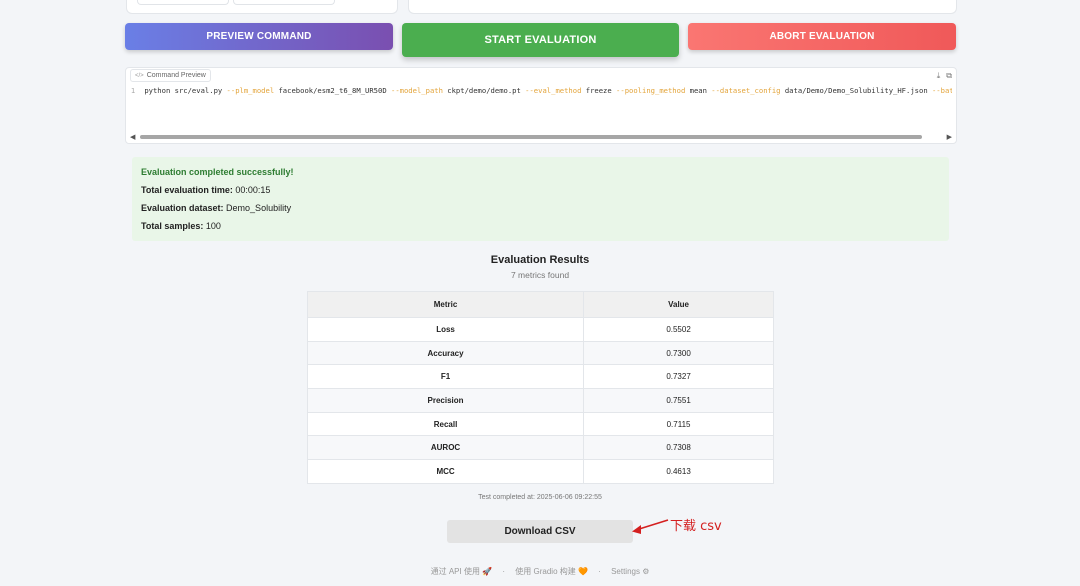 This screenshot has height=586, width=1080. What do you see at coordinates (678, 424) in the screenshot?
I see `metric-value: 0.7115` at bounding box center [678, 424].